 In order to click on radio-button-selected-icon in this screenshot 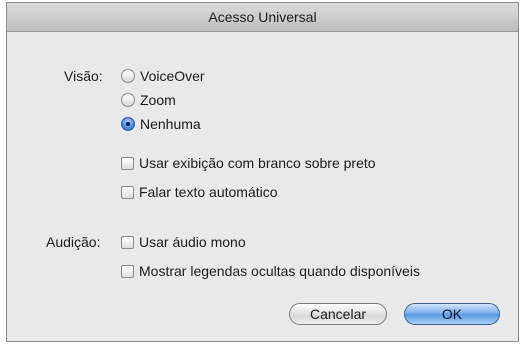, I will do `click(128, 124)`.